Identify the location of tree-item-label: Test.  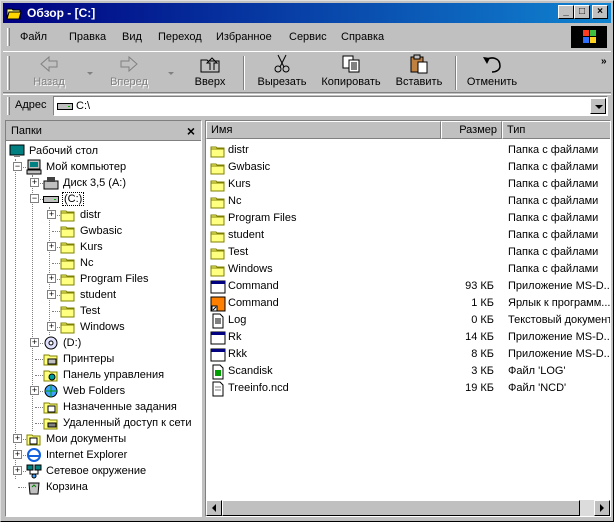
(90, 311).